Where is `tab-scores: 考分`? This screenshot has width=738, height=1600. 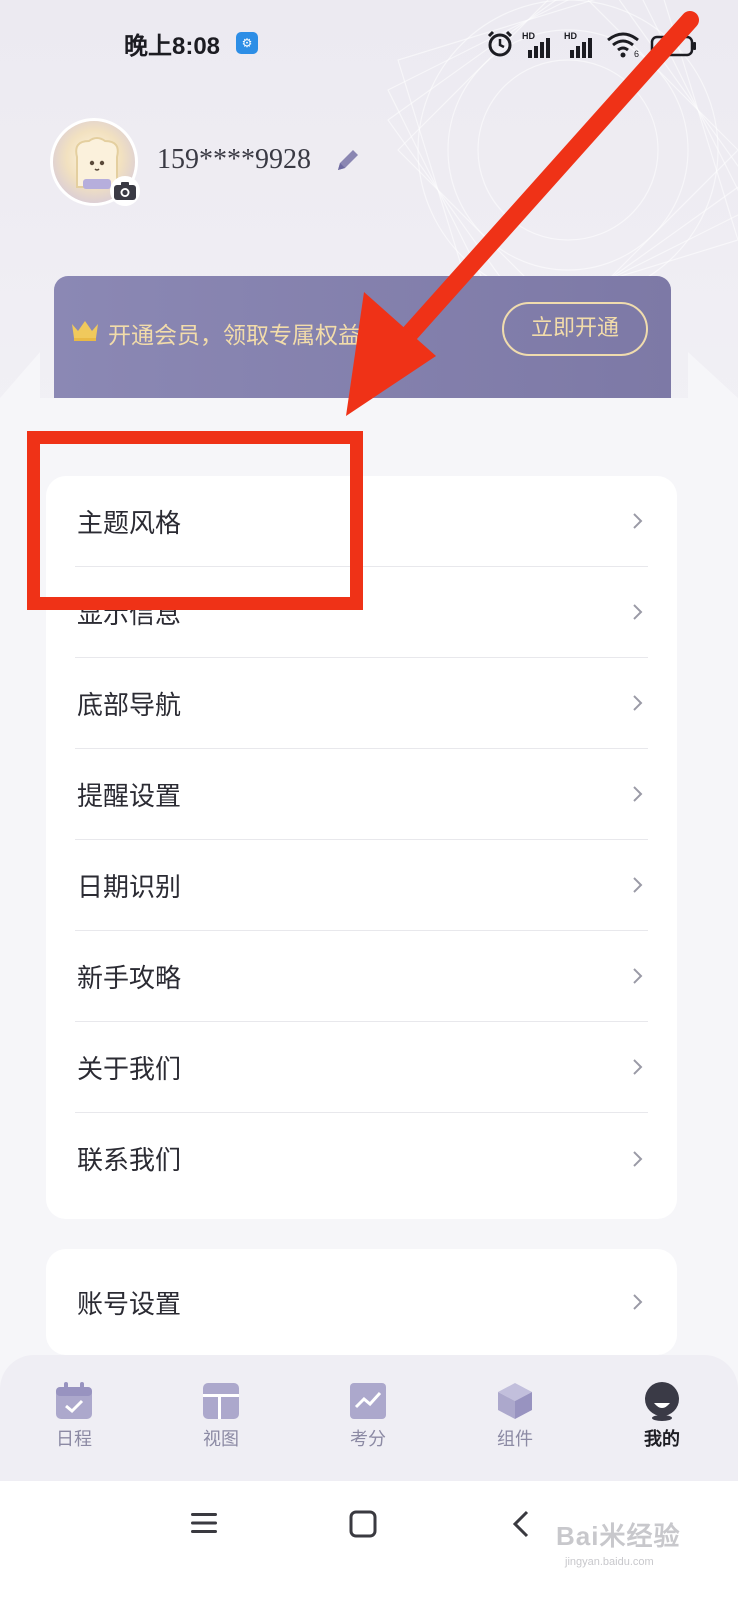
tab-scores: 考分 is located at coordinates (368, 1416).